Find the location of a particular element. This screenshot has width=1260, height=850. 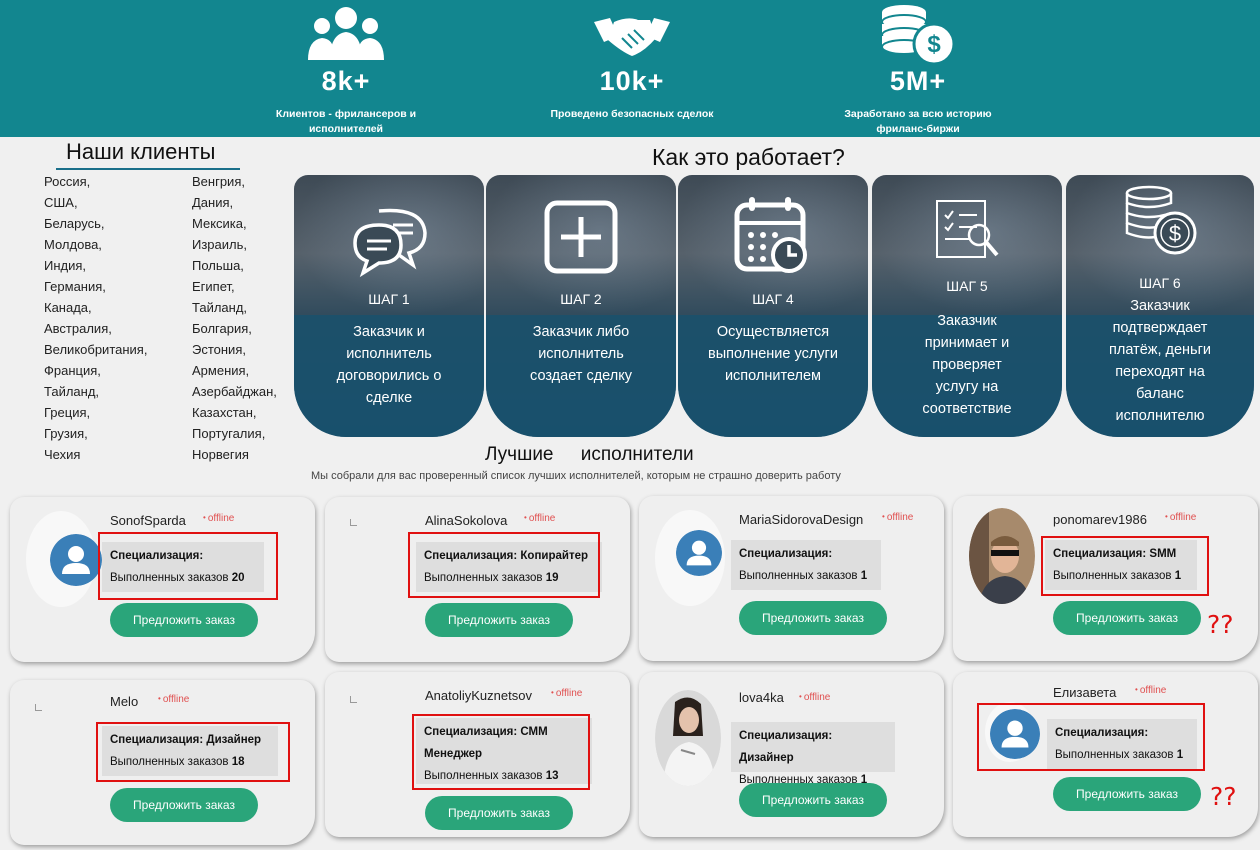

chat-bubbles-icon is located at coordinates (390, 243).